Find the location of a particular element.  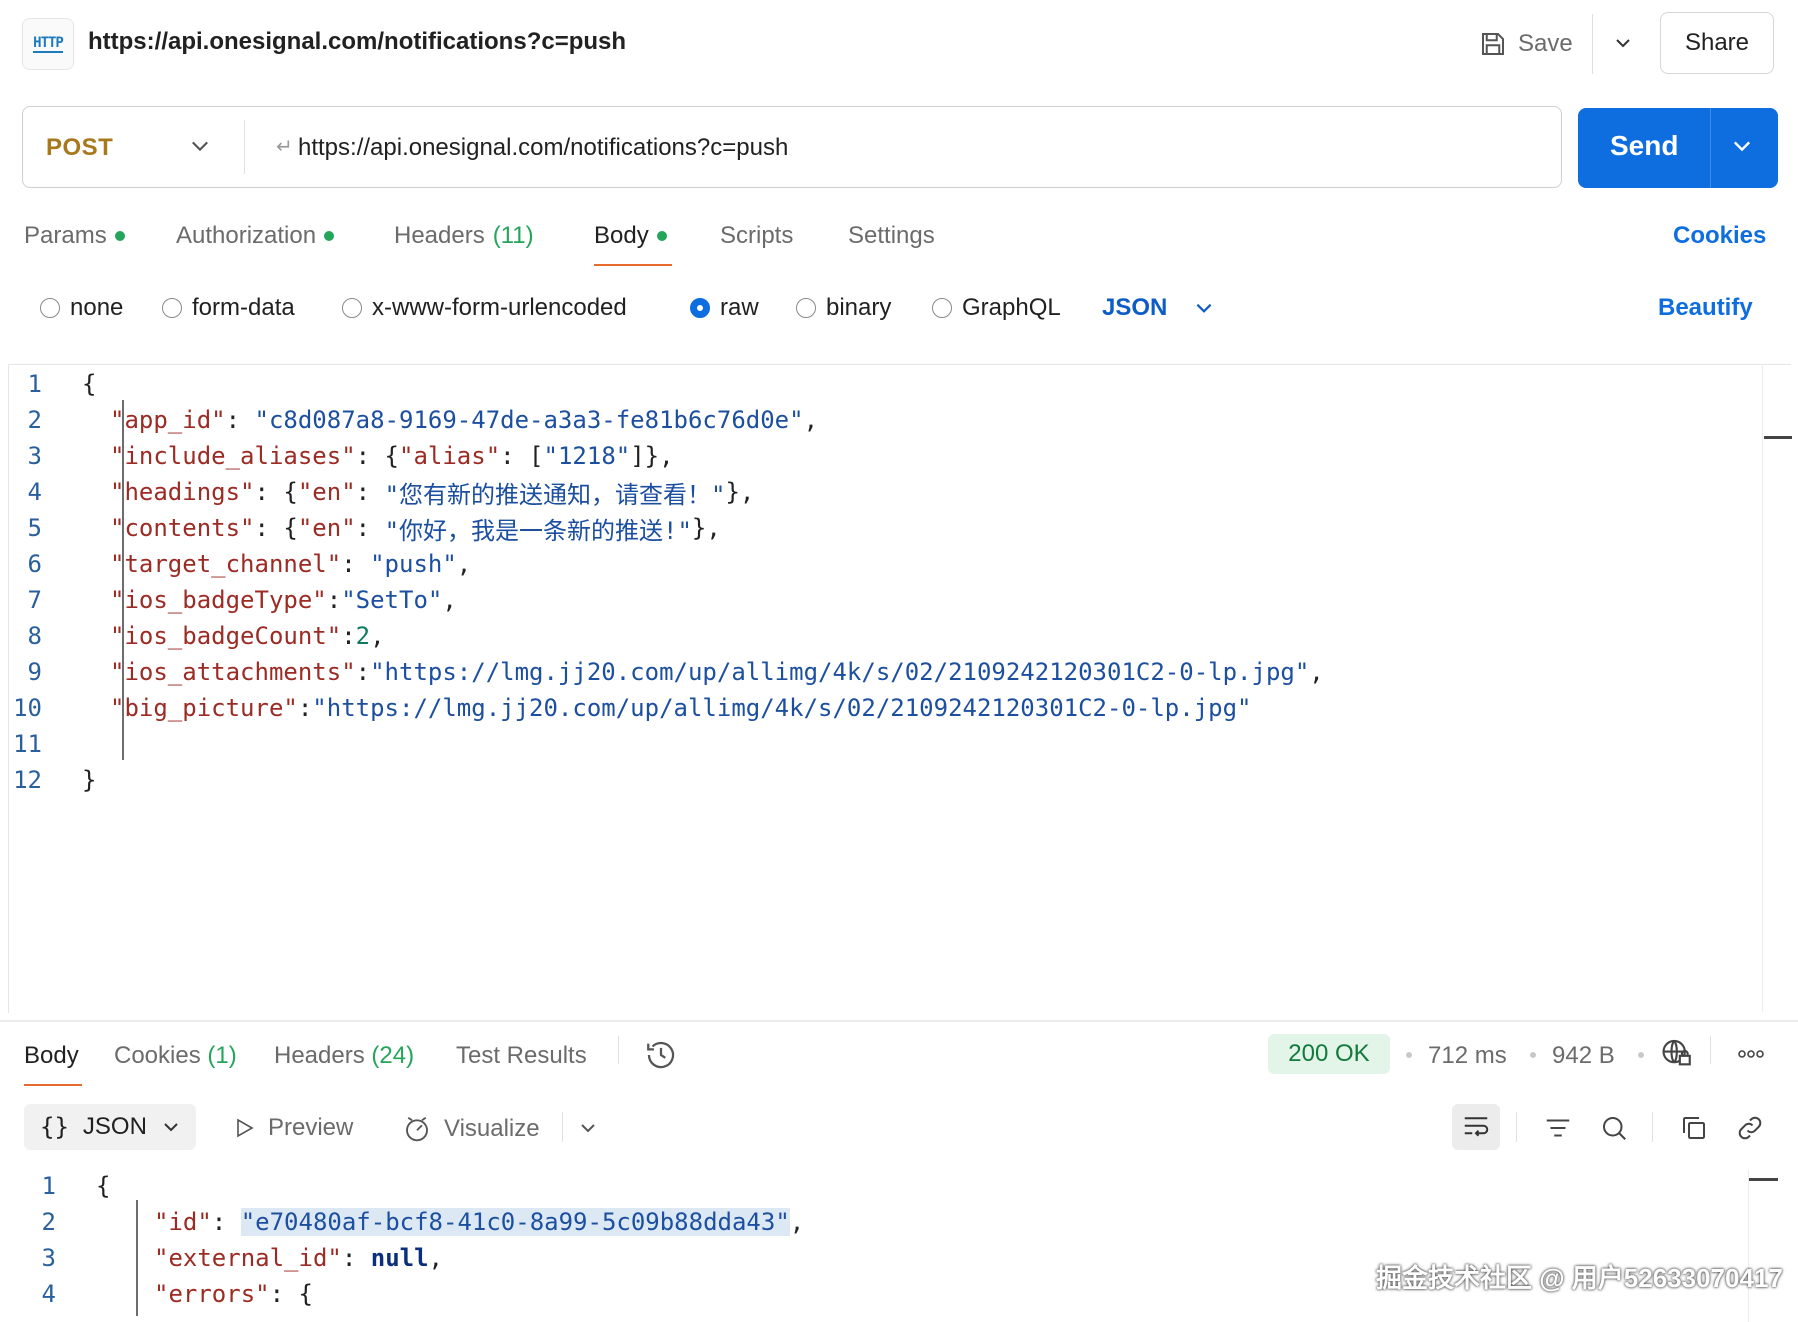

radio-graphql: GraphQL is located at coordinates (996, 308).